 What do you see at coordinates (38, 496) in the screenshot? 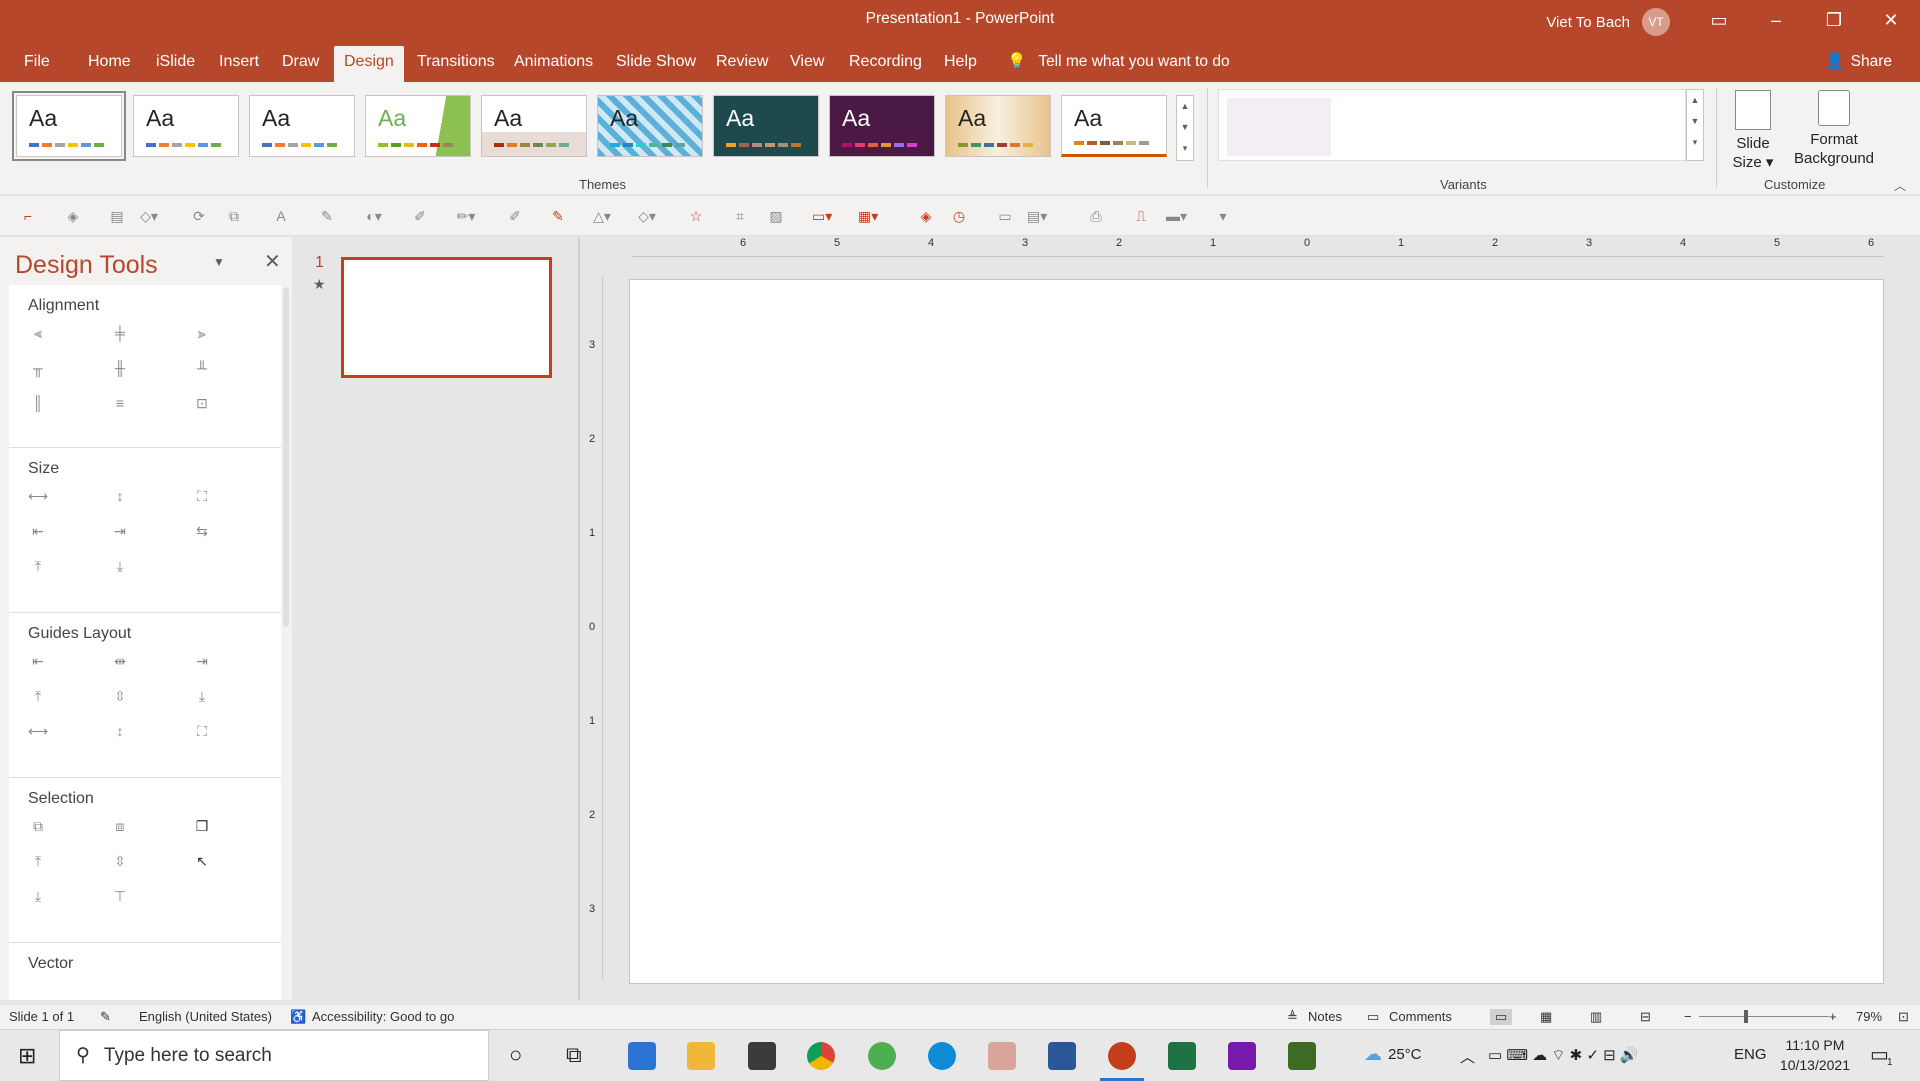
I see `same-width-icon: ⟷` at bounding box center [38, 496].